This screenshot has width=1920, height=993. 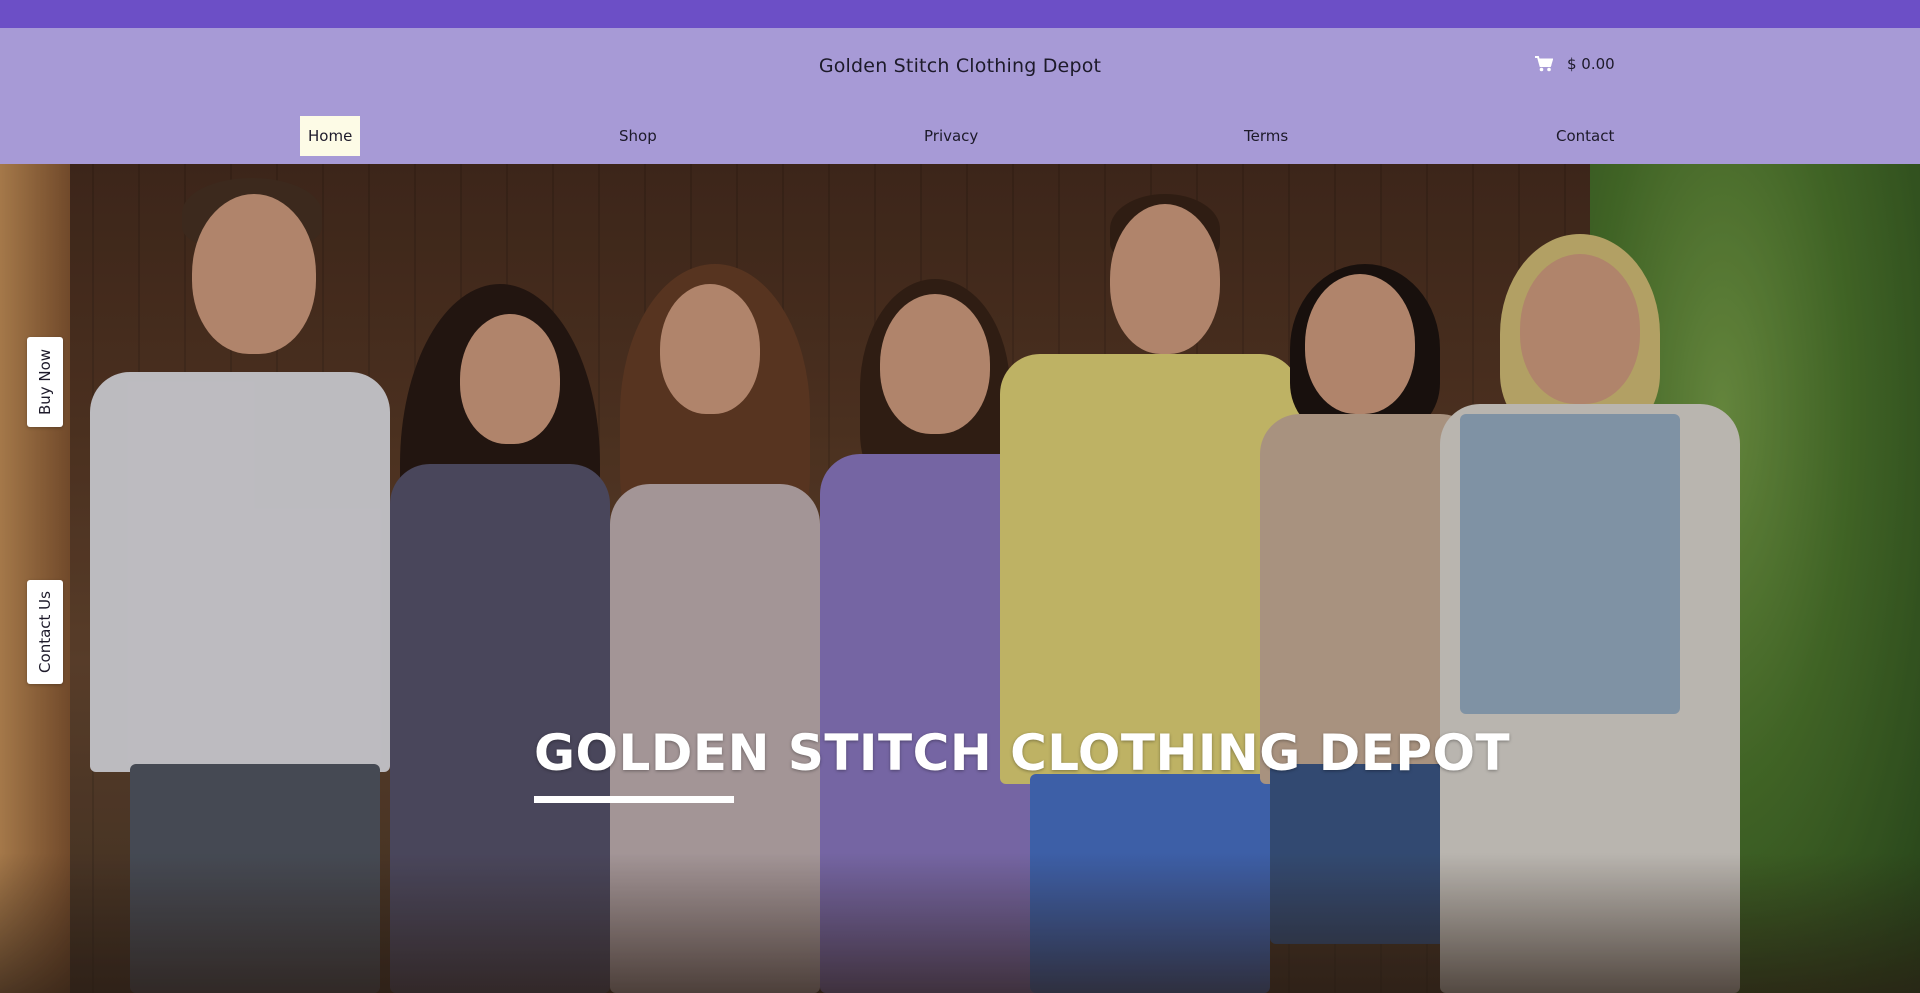 What do you see at coordinates (634, 799) in the screenshot?
I see `hero-title-underline` at bounding box center [634, 799].